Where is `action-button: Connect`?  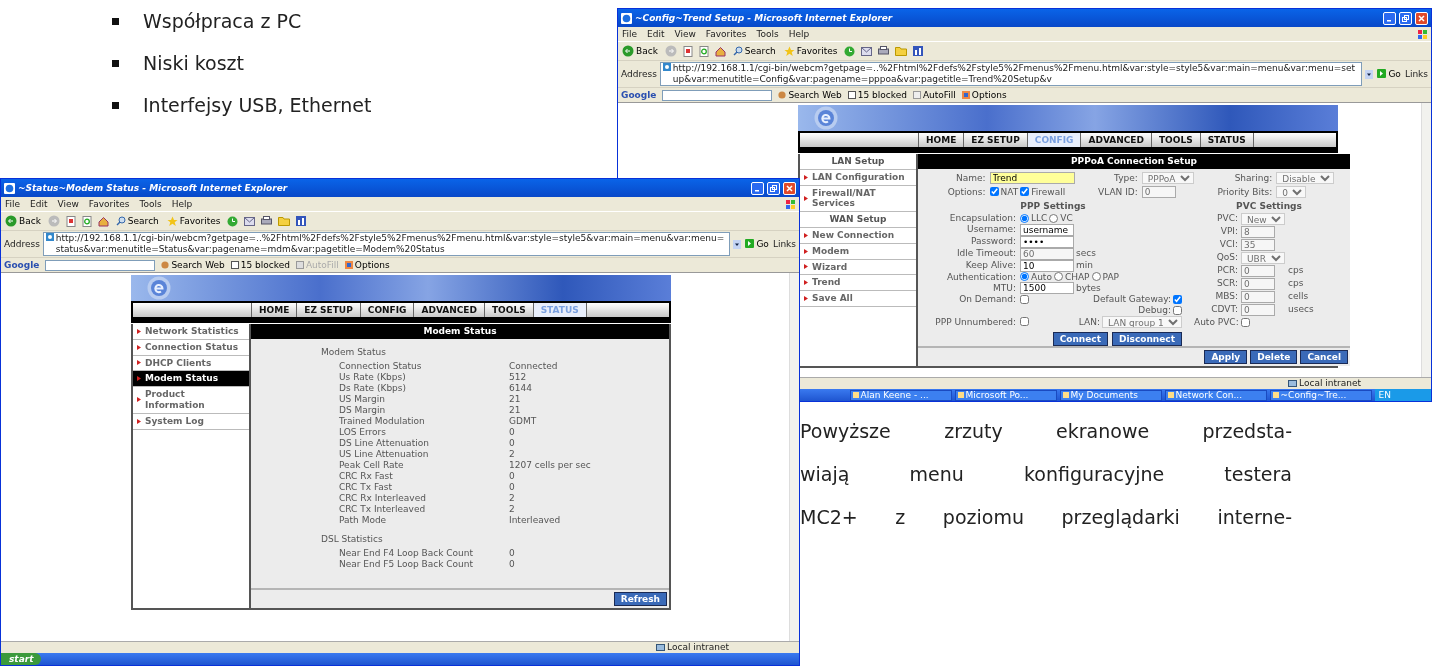
action-button: Connect is located at coordinates (1080, 339).